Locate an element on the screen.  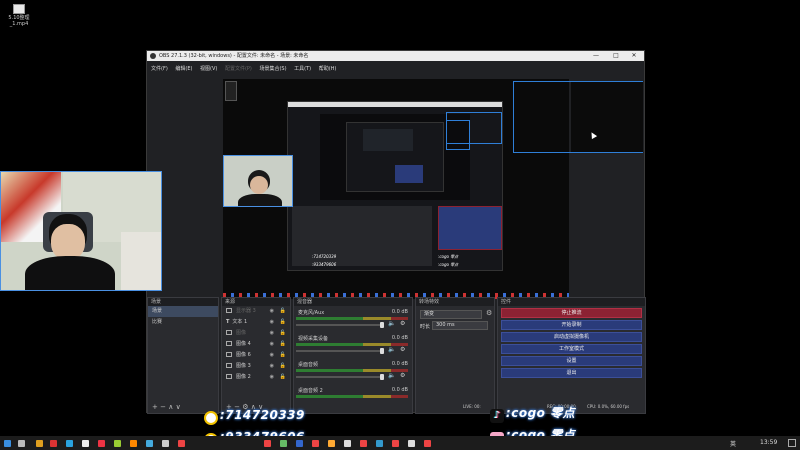
webcam-body is located at coordinates (70, 273).